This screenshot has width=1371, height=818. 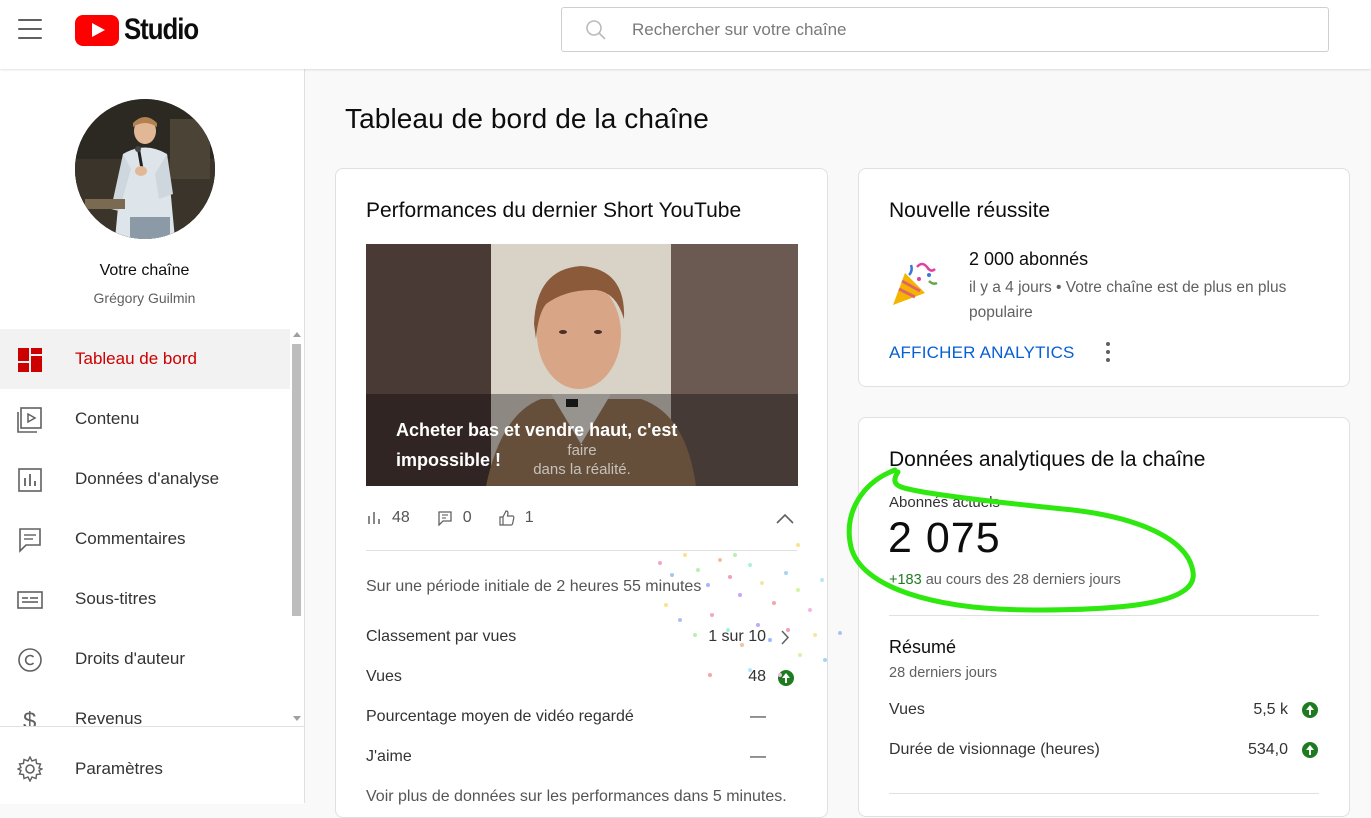 What do you see at coordinates (145, 169) in the screenshot?
I see `channel-avatar` at bounding box center [145, 169].